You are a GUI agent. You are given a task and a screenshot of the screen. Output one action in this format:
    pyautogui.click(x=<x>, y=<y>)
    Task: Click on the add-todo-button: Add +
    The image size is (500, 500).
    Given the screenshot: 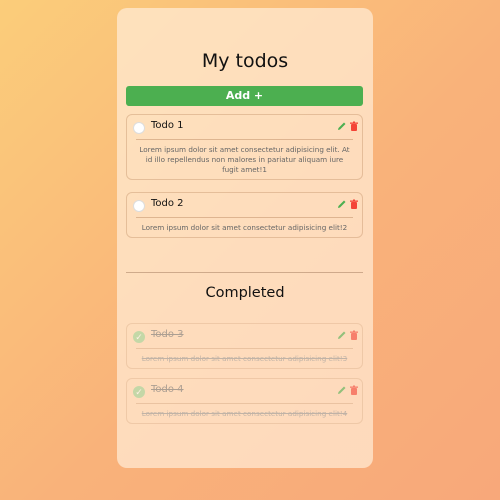 What is the action you would take?
    pyautogui.click(x=244, y=96)
    